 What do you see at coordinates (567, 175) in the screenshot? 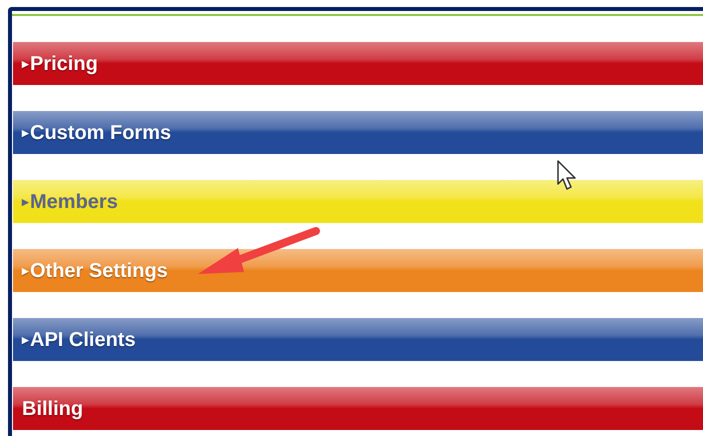
I see `mouse-cursor-icon` at bounding box center [567, 175].